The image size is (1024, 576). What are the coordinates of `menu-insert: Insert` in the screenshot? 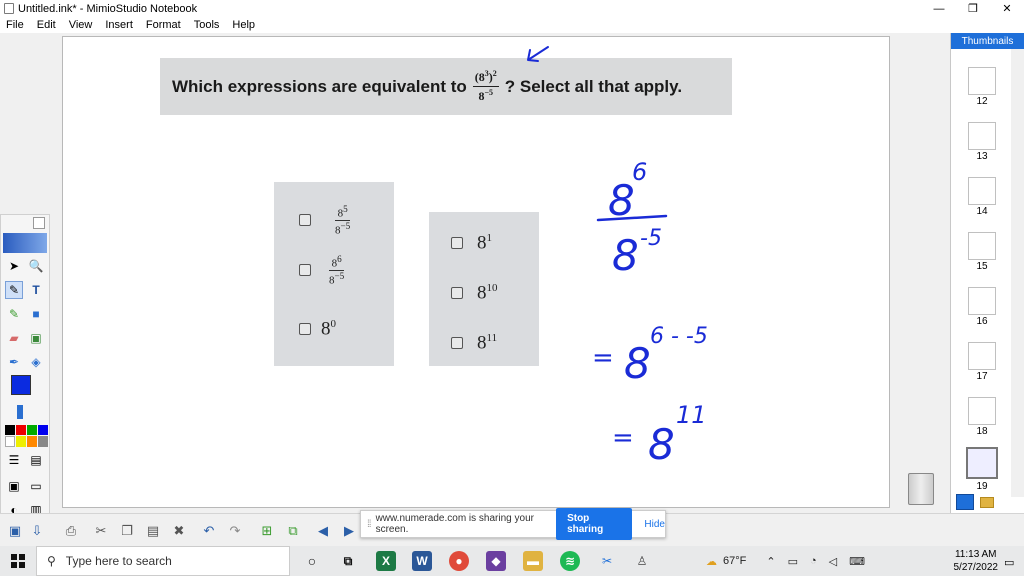 It's located at (119, 25).